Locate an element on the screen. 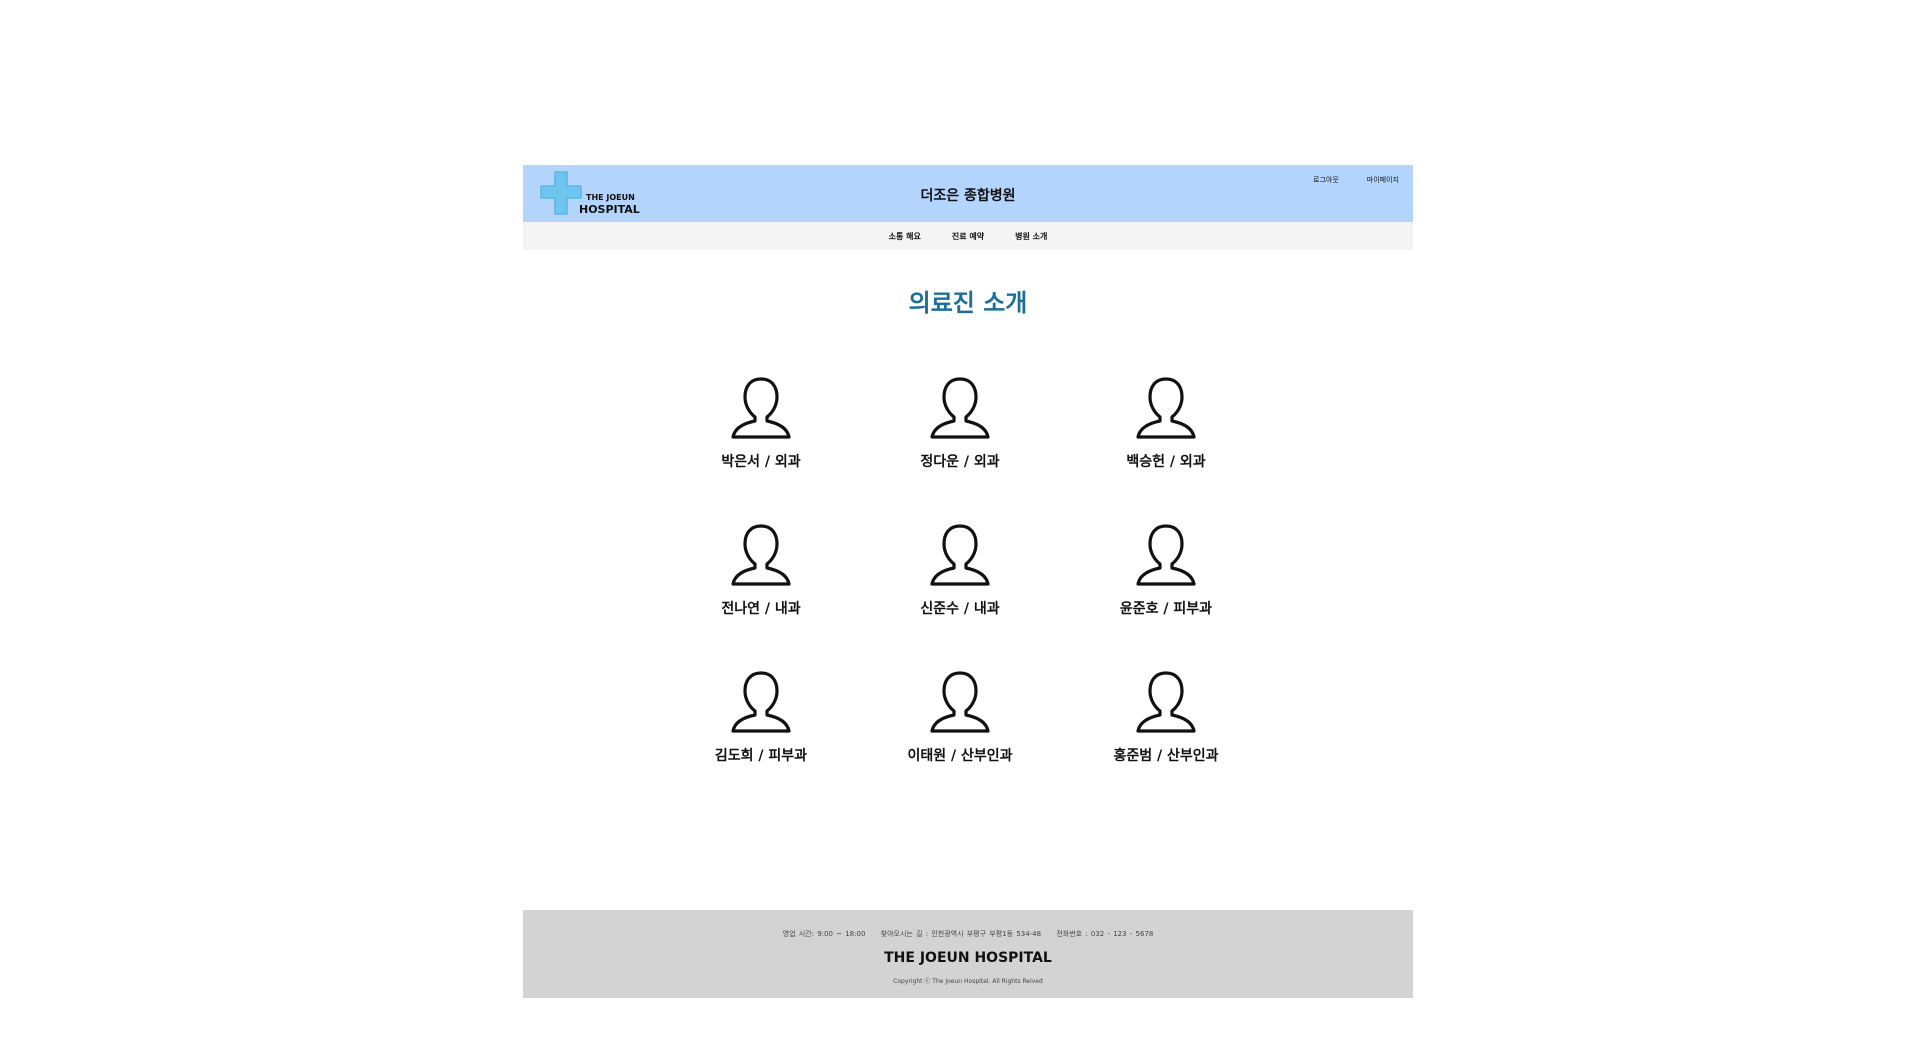 The image size is (1926, 1051). doctor-card: 백승헌 / 외과 is located at coordinates (1166, 423).